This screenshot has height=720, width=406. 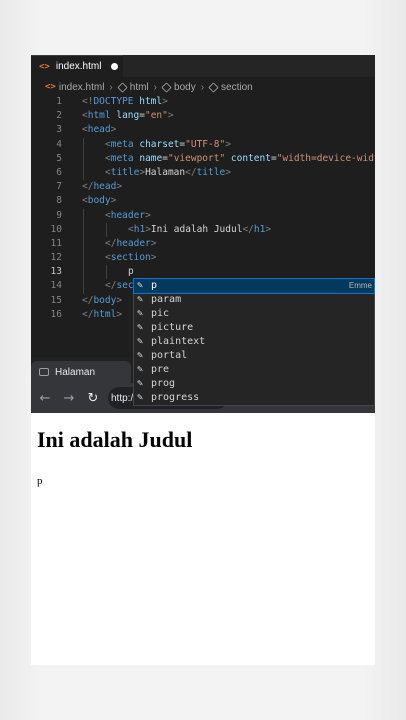 What do you see at coordinates (115, 66) in the screenshot?
I see `unsaved-dot-icon` at bounding box center [115, 66].